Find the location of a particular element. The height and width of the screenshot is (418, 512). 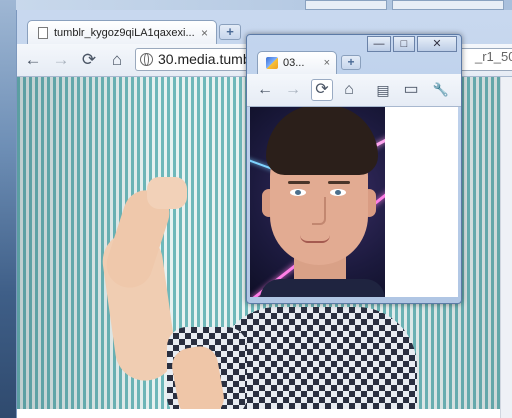

popup-toolbar: ← → ⟳ ⌂ ▤ ▭ 🔧 is located at coordinates (354, 90).